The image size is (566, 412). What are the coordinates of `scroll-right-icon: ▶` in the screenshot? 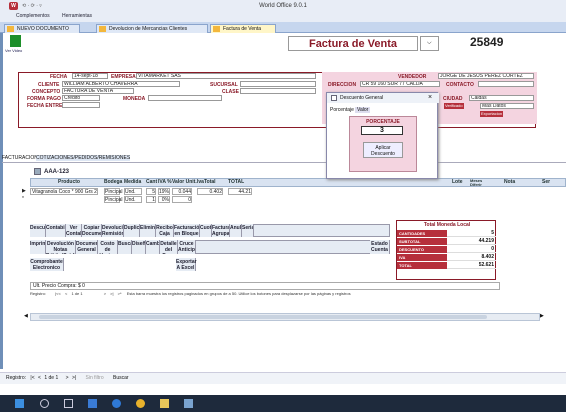 It's located at (542, 316).